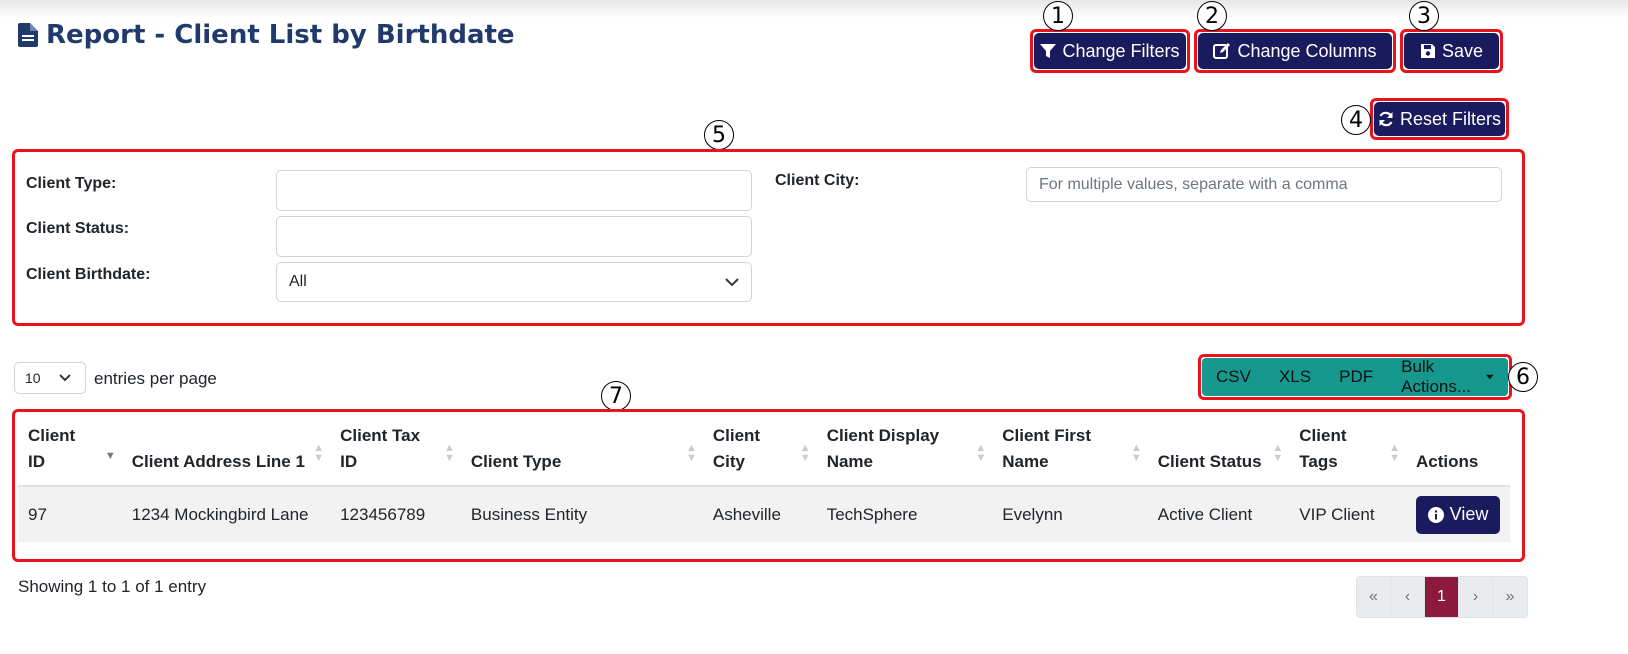 This screenshot has width=1628, height=654. Describe the element at coordinates (1408, 597) in the screenshot. I see `page-prev-button: ‹` at that location.